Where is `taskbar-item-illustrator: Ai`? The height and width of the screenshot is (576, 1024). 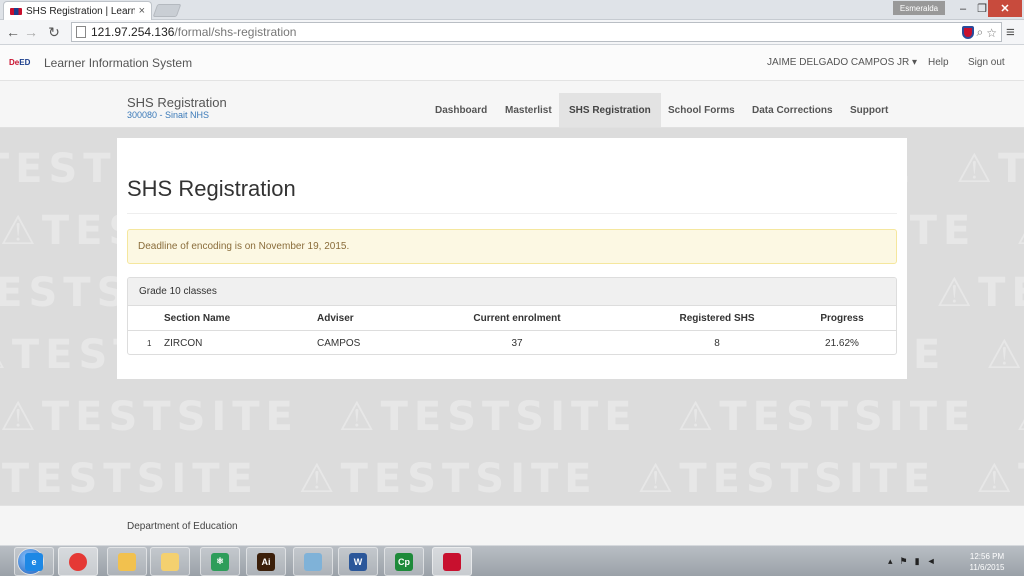
taskbar-item-illustrator: Ai is located at coordinates (266, 561).